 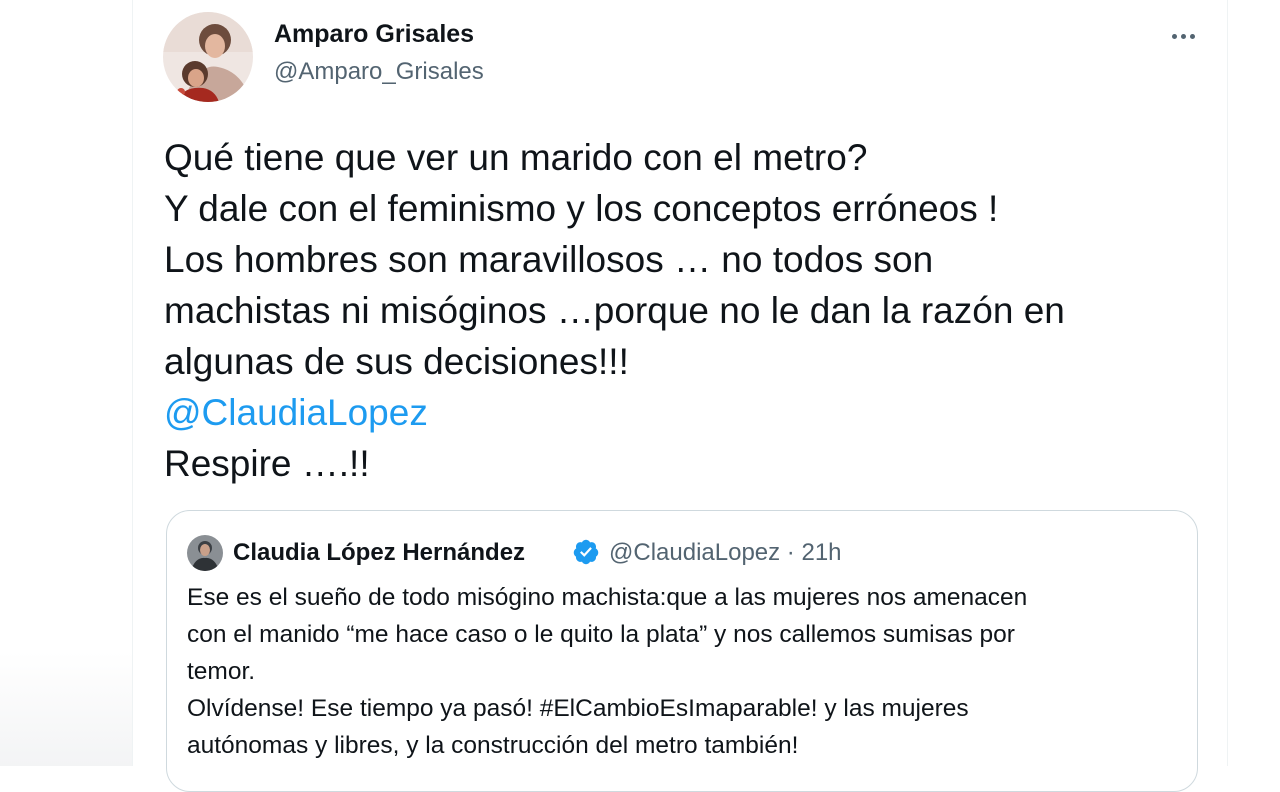 I want to click on right-gutter, so click(x=1254, y=383).